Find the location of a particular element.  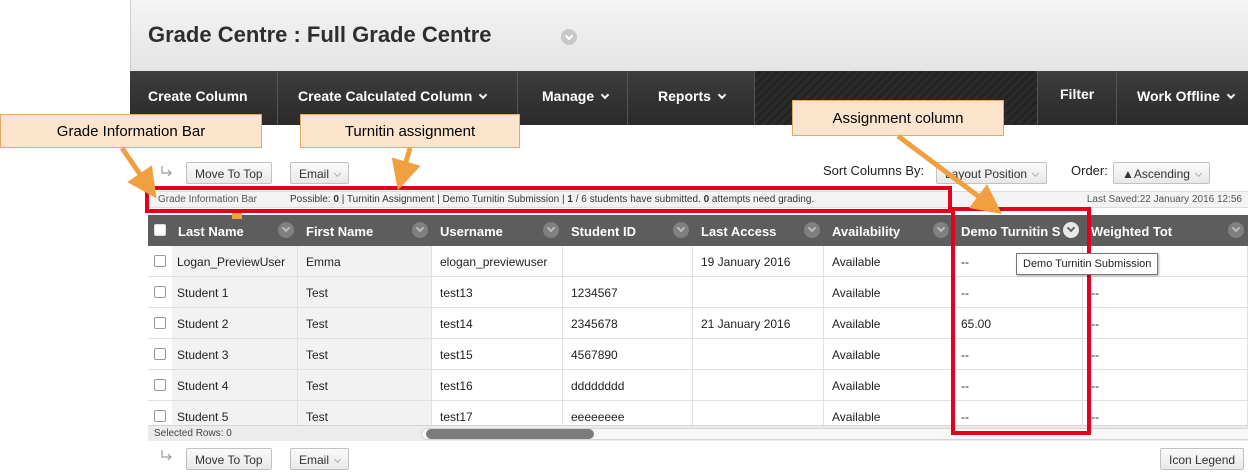

turnitin-arrow is located at coordinates (406, 169).